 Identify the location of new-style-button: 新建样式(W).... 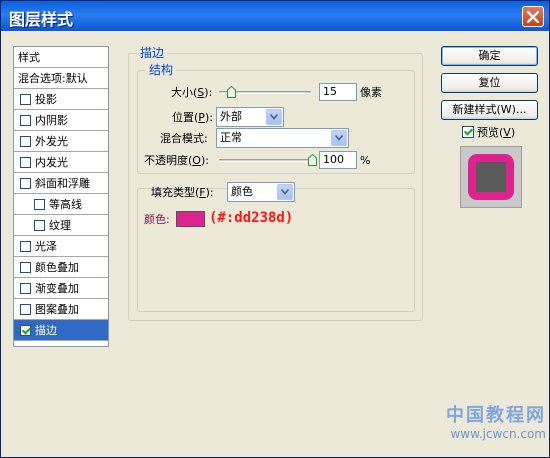
(489, 110).